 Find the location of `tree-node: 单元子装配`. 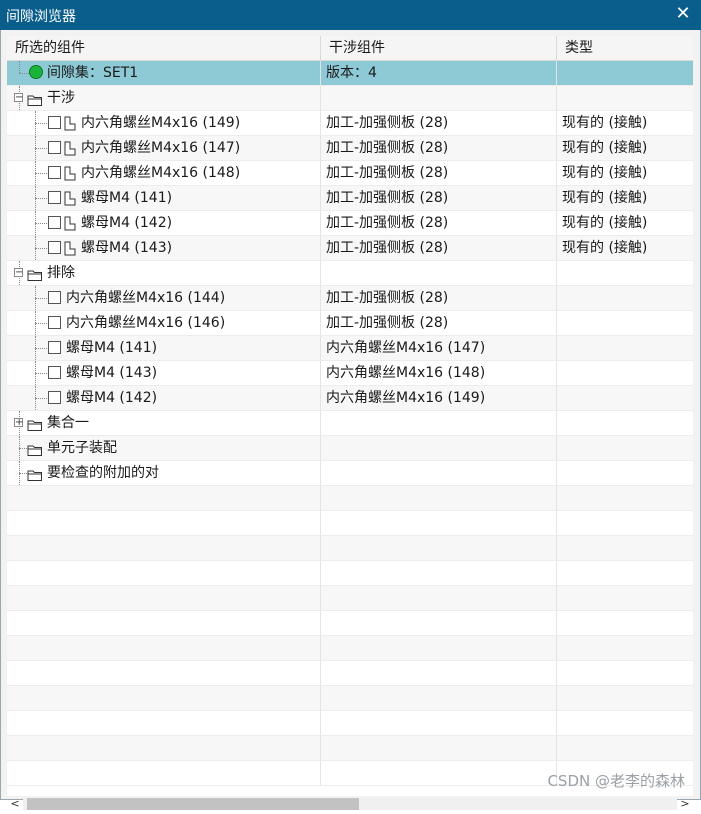

tree-node: 单元子装配 is located at coordinates (163, 448).